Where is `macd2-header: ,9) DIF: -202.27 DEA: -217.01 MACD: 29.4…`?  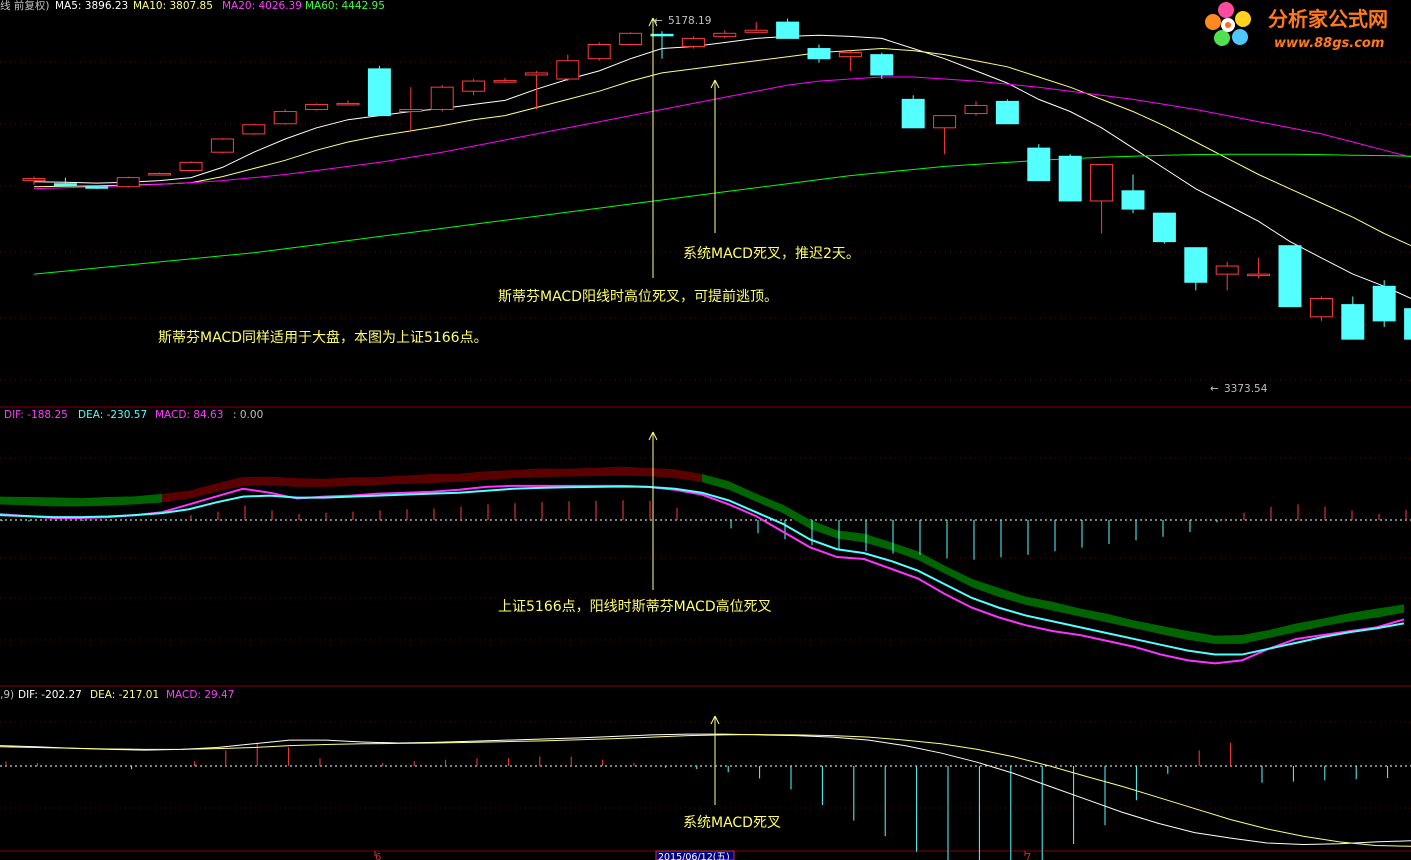 macd2-header: ,9) DIF: -202.27 DEA: -217.01 MACD: 29.4… is located at coordinates (117, 695).